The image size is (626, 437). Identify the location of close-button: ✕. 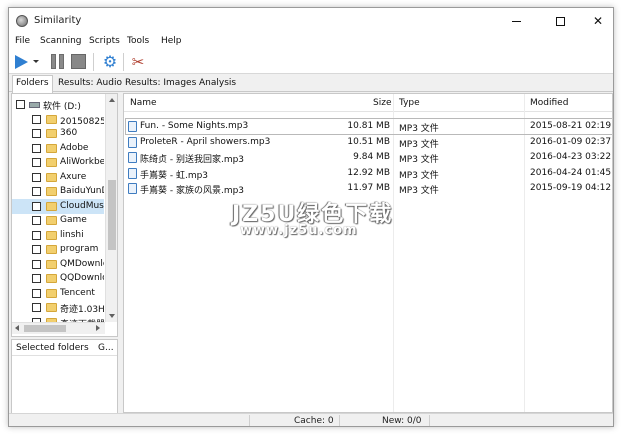
(596, 21).